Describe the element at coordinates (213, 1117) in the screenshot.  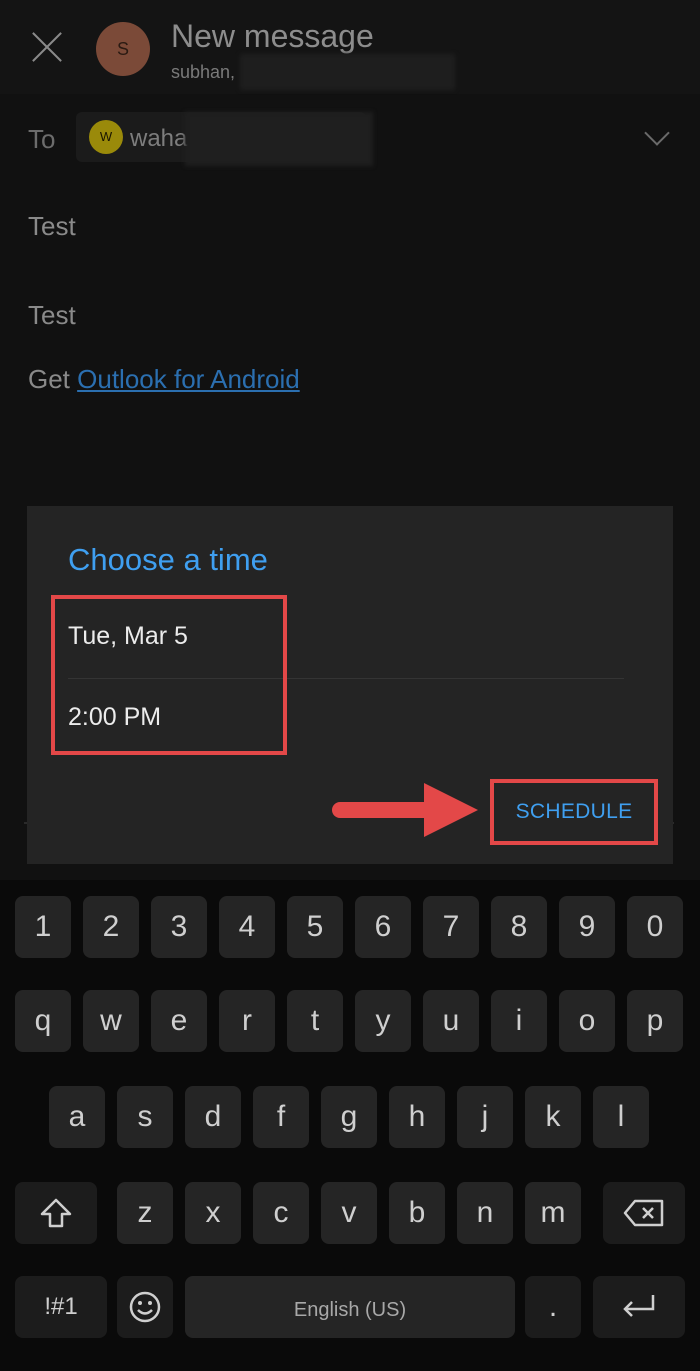
I see `key-d: d` at that location.